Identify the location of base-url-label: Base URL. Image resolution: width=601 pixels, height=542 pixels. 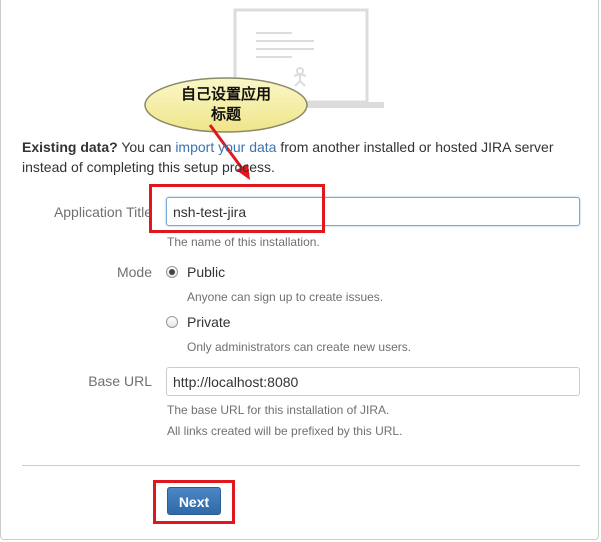
(120, 381).